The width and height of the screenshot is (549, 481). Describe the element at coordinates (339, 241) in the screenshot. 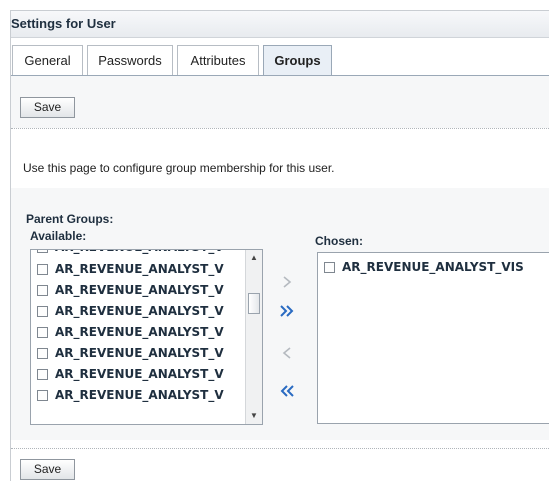

I see `chosen-label: Chosen:` at that location.